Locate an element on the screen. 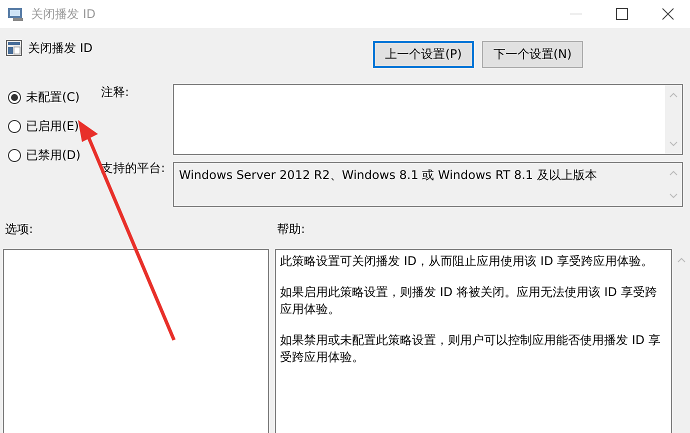 The height and width of the screenshot is (433, 690). previous-setting-button: 上一个设置(P) is located at coordinates (423, 54).